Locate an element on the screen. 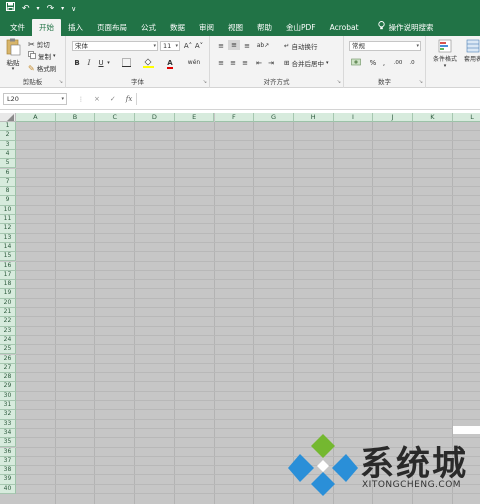  row-header: 8 is located at coordinates (8, 192).